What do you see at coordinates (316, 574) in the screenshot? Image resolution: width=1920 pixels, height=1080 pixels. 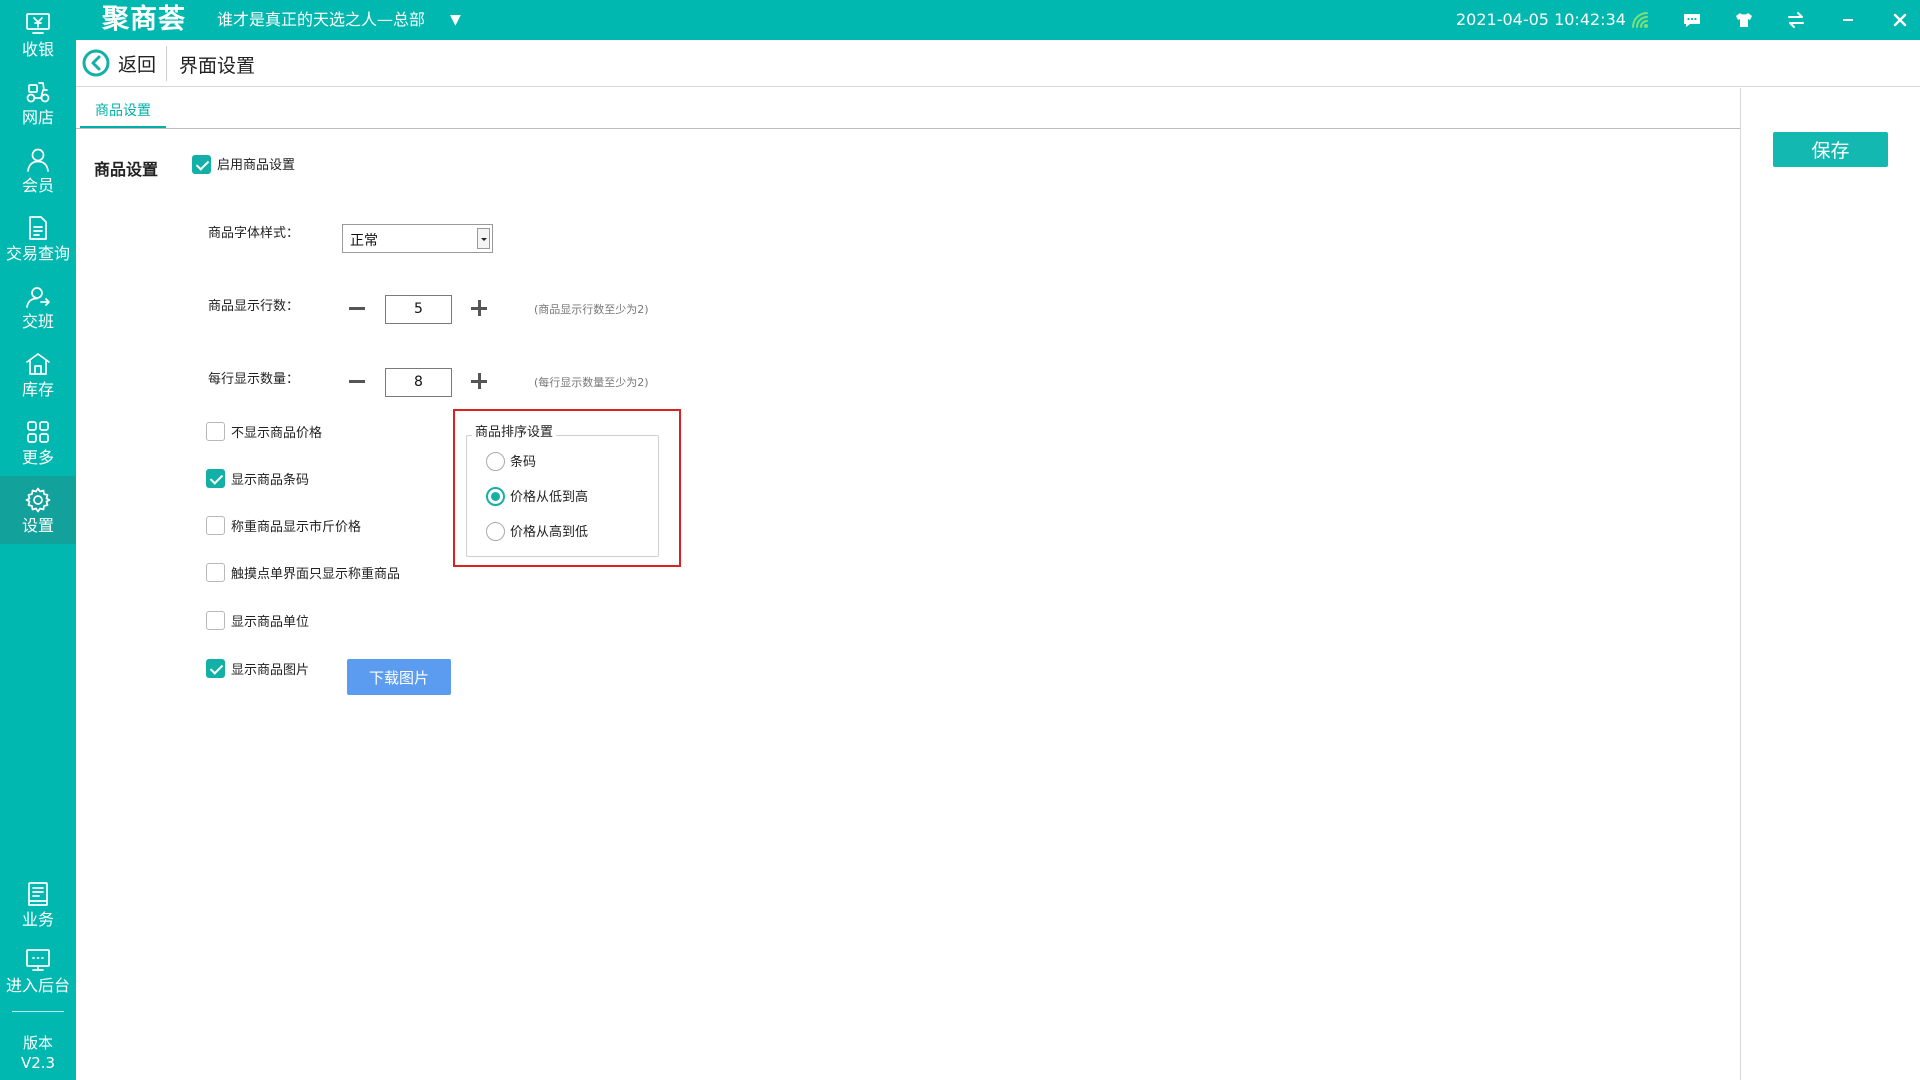 I see `touch-weighed-only-label: 触摸点单界面只显示称重商品` at bounding box center [316, 574].